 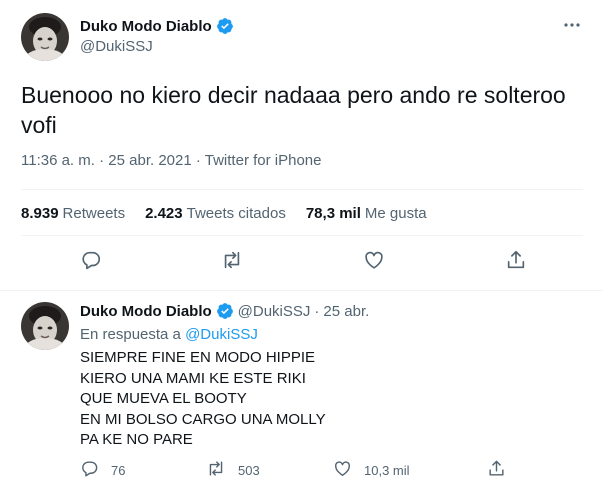 I want to click on tweet-date: 25 abr. 2021, so click(x=149, y=160).